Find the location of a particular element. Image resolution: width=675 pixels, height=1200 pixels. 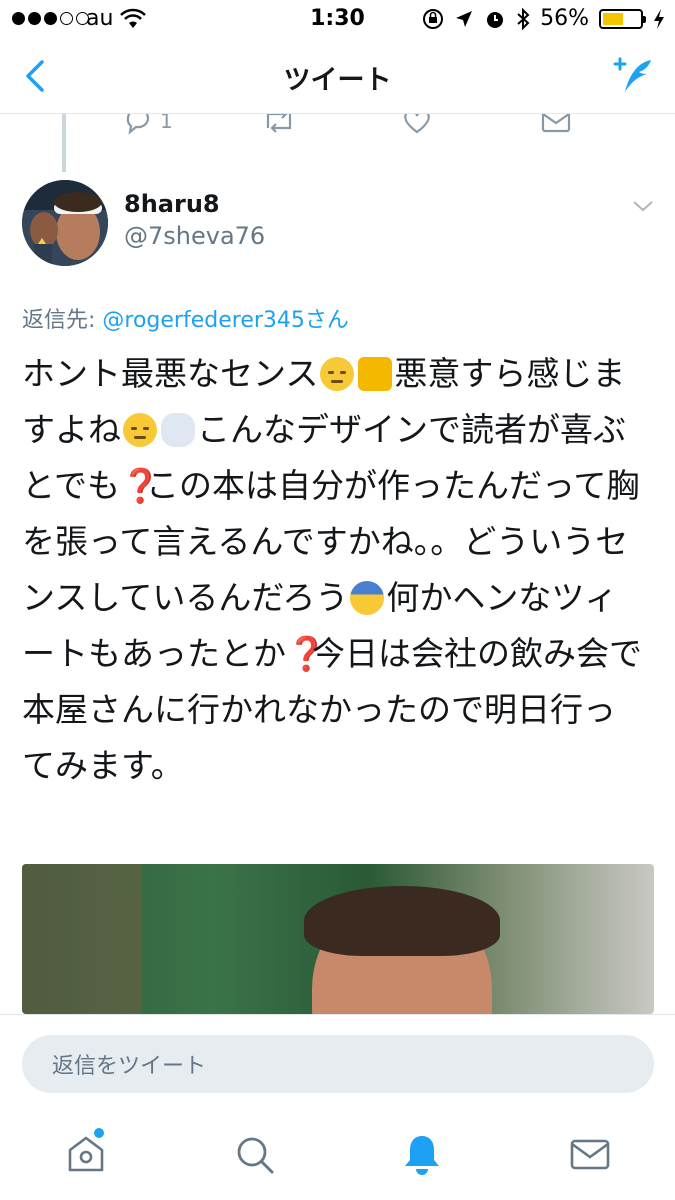

retweet-icon is located at coordinates (279, 123).